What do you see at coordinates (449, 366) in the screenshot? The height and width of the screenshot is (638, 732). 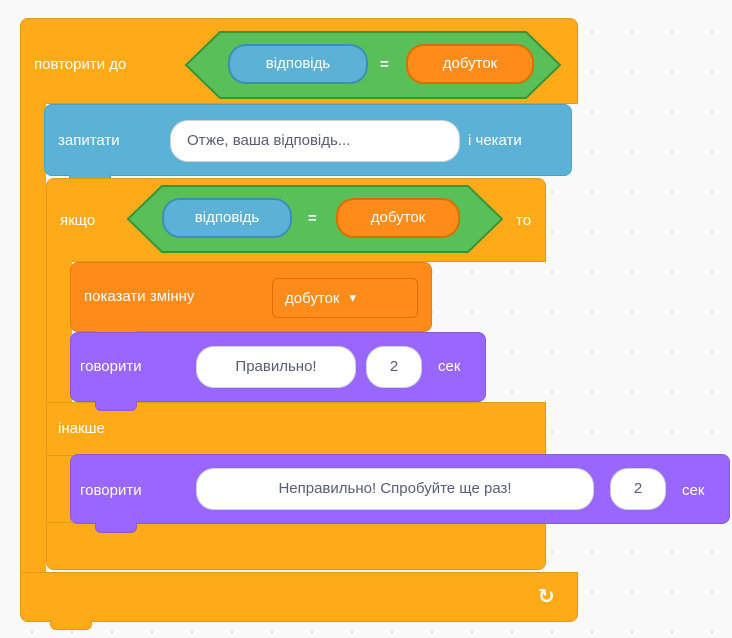 I see `say-correct-unit-label: сек` at bounding box center [449, 366].